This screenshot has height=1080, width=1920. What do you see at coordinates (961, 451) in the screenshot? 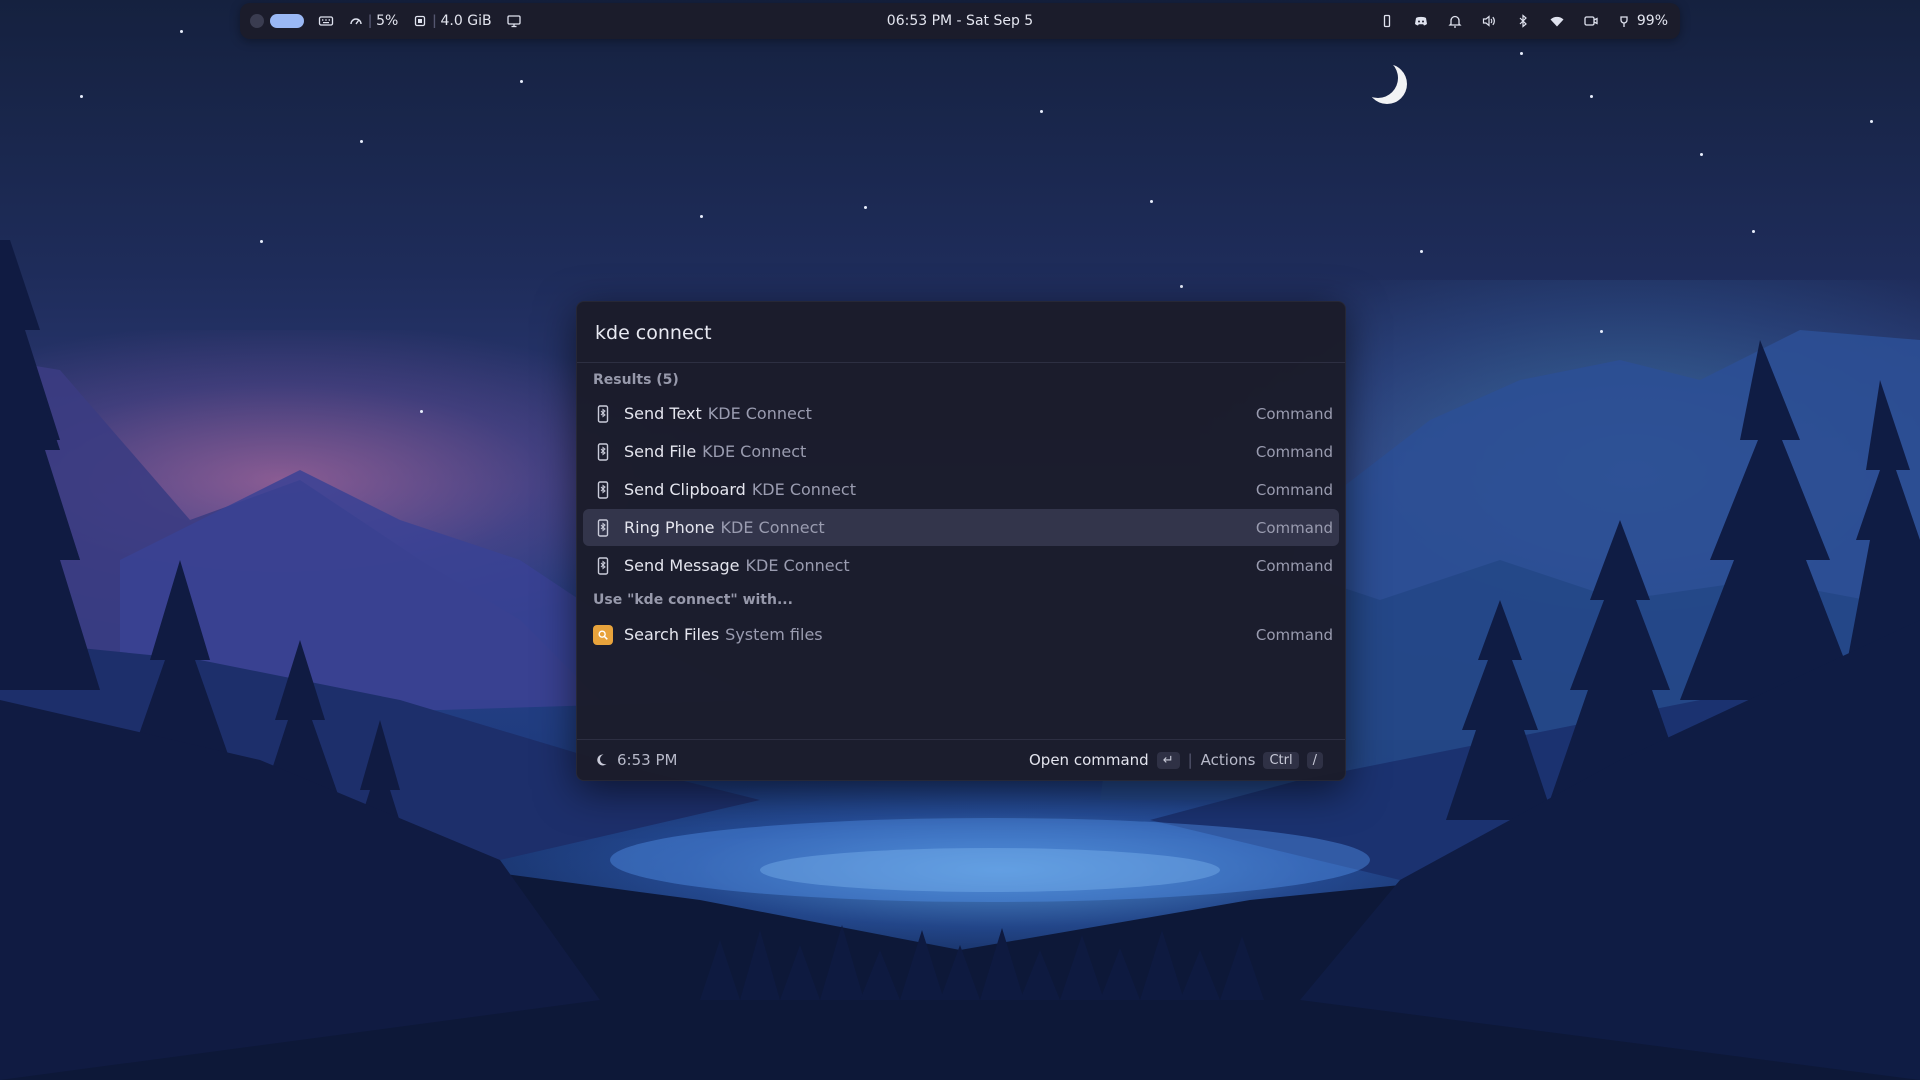
I see `result-row: Send File KDE Connect Command` at bounding box center [961, 451].